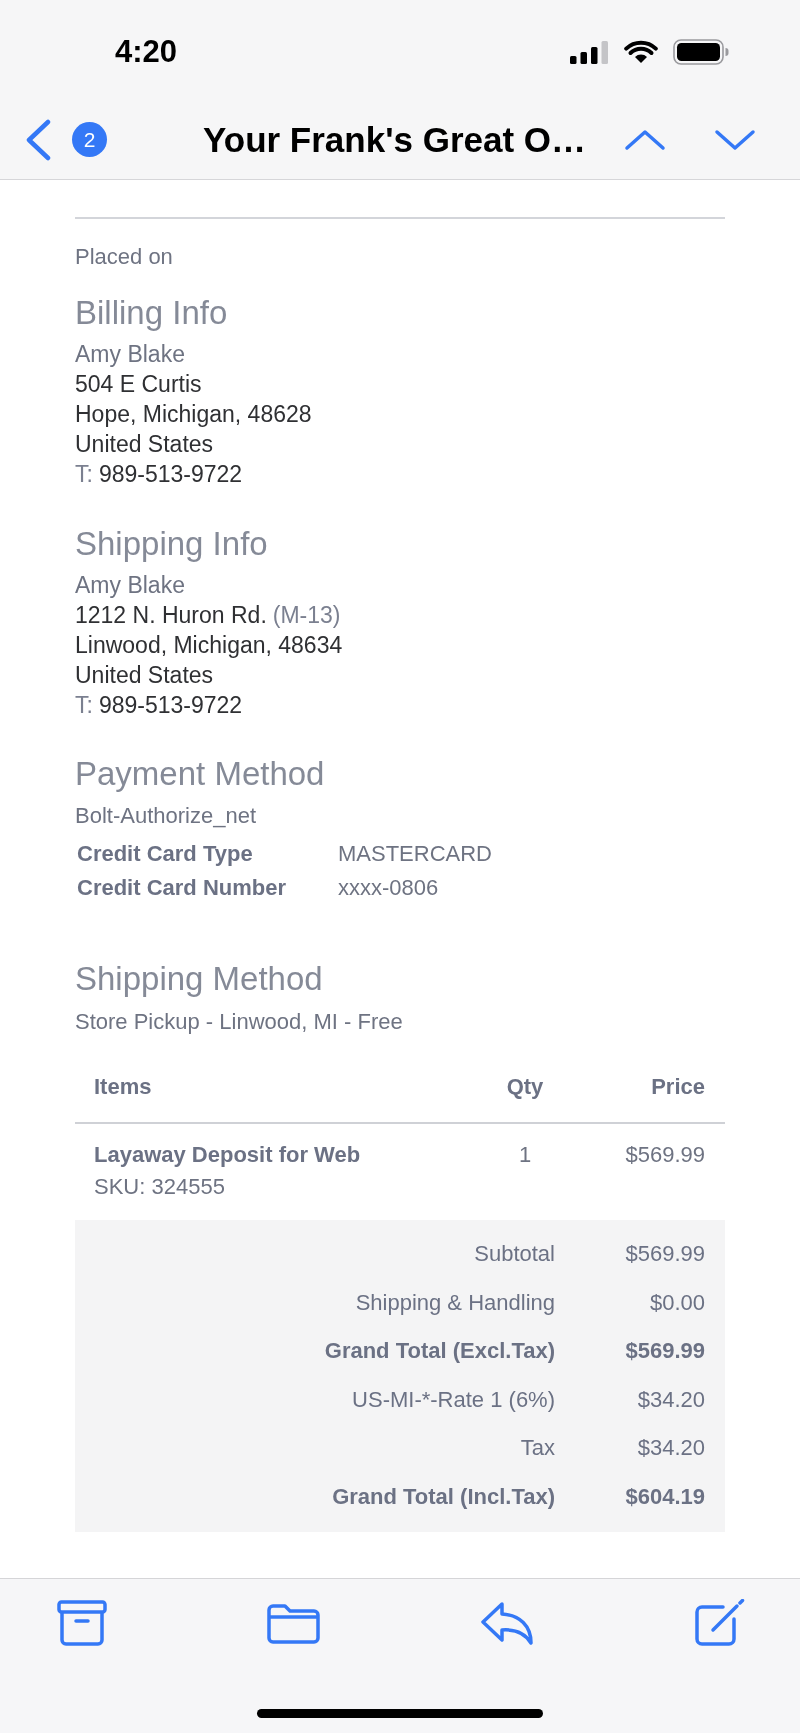 The width and height of the screenshot is (800, 1733). What do you see at coordinates (537, 1448) in the screenshot?
I see `total-label: Tax` at bounding box center [537, 1448].